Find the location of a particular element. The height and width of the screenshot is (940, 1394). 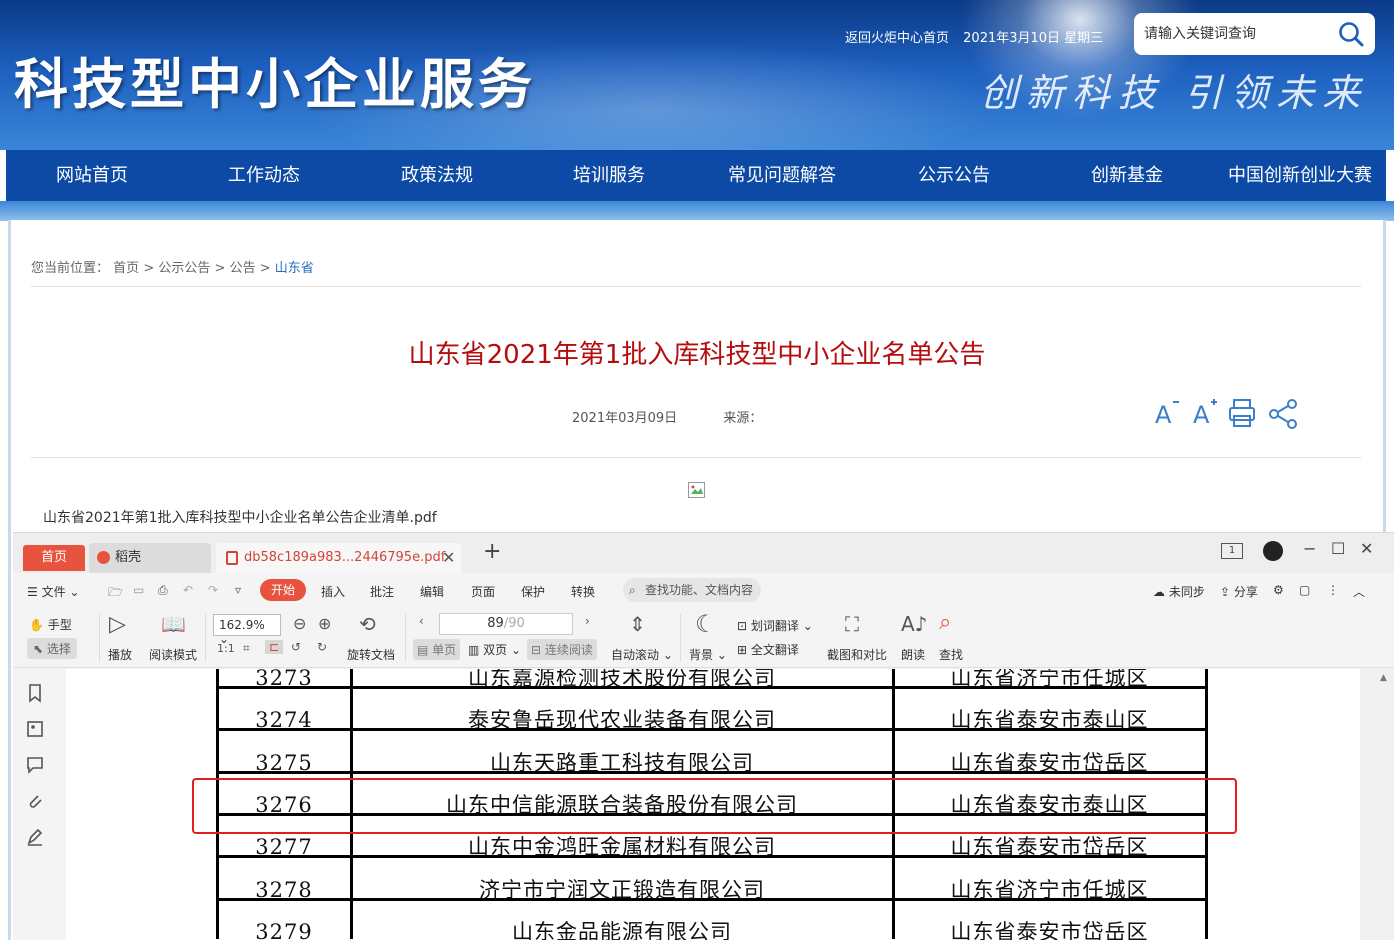

share-button: ⇪ 分享 is located at coordinates (1239, 591).